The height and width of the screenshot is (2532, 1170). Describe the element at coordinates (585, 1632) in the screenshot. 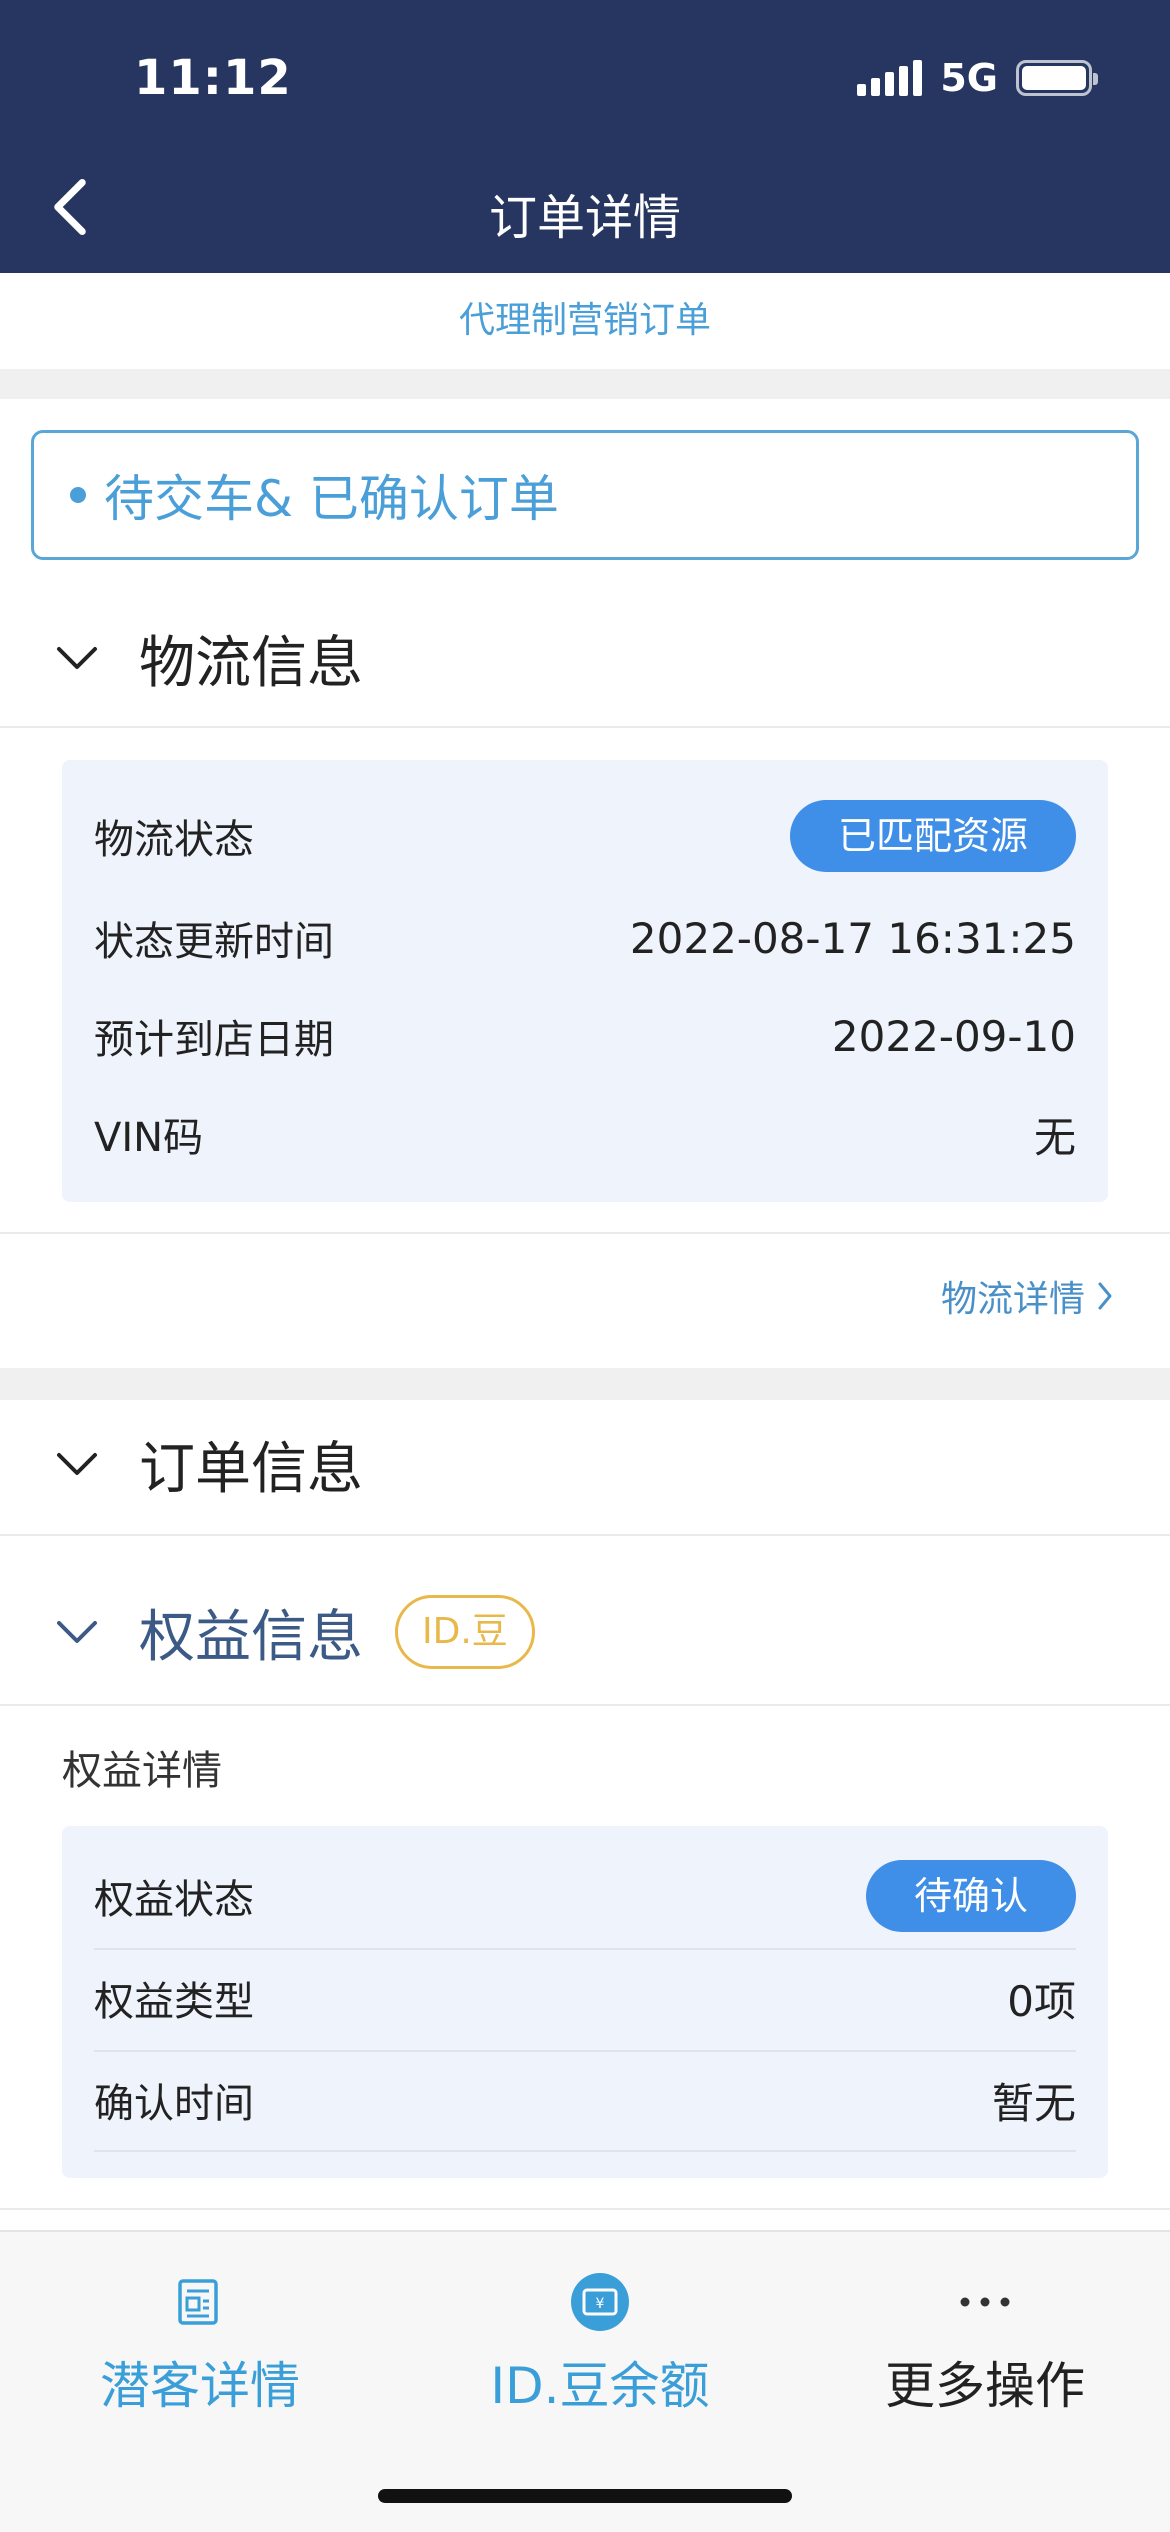

I see `benefits-section-header: 权益信息 ID.豆` at that location.